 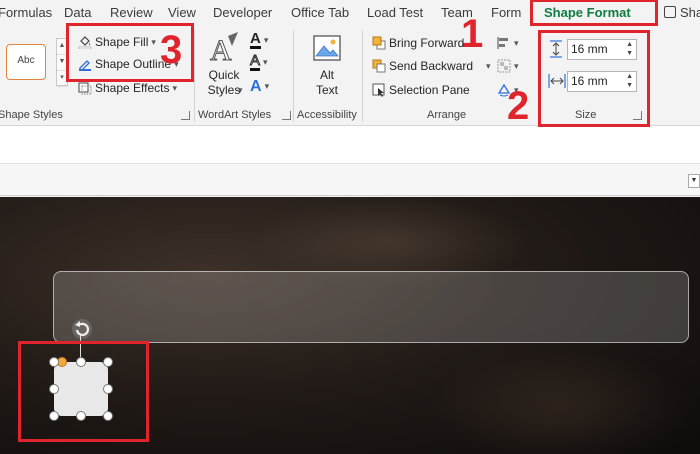 I want to click on ruler-bar, so click(x=350, y=180).